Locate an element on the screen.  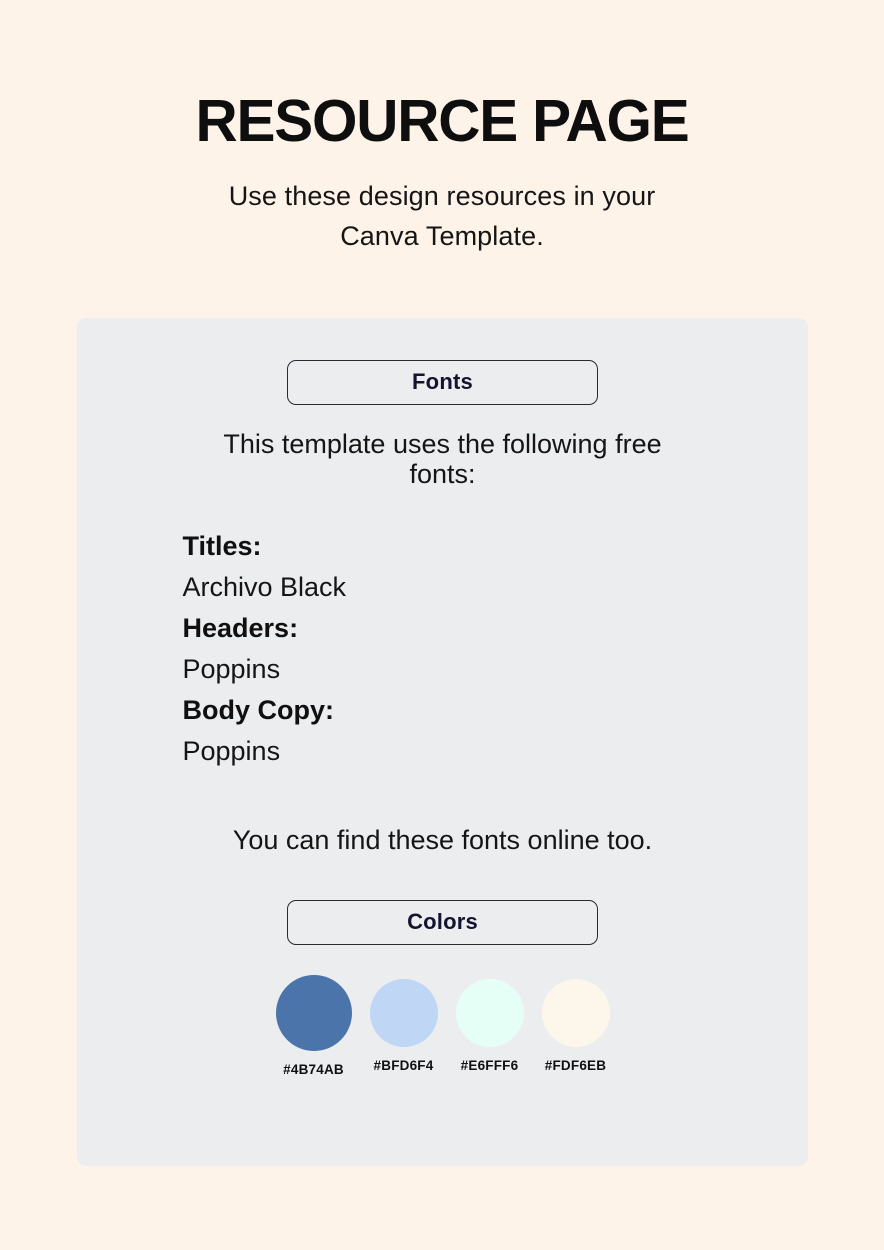
font-row-value: Archivo Black is located at coordinates (264, 587).